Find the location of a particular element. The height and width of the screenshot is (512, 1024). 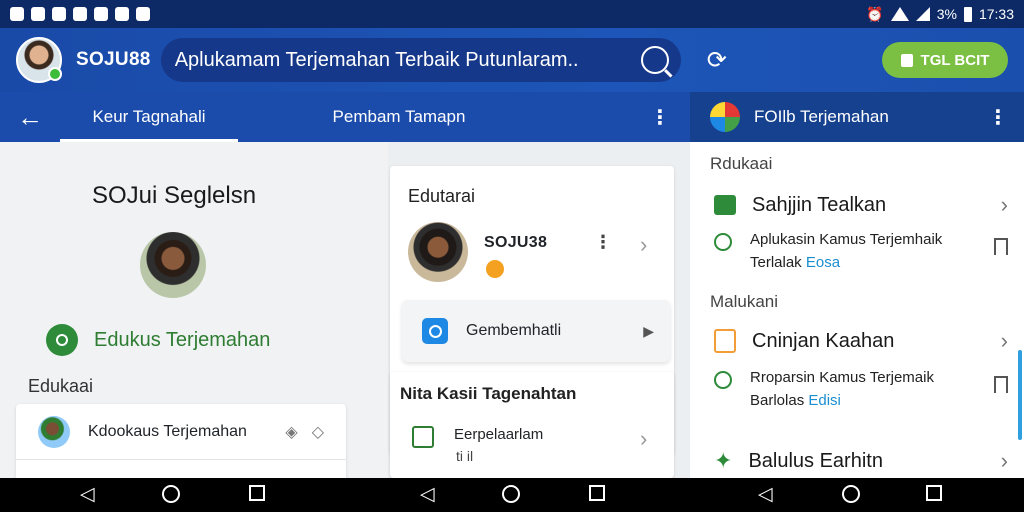

back-arrow-icon: ← is located at coordinates (30, 117).